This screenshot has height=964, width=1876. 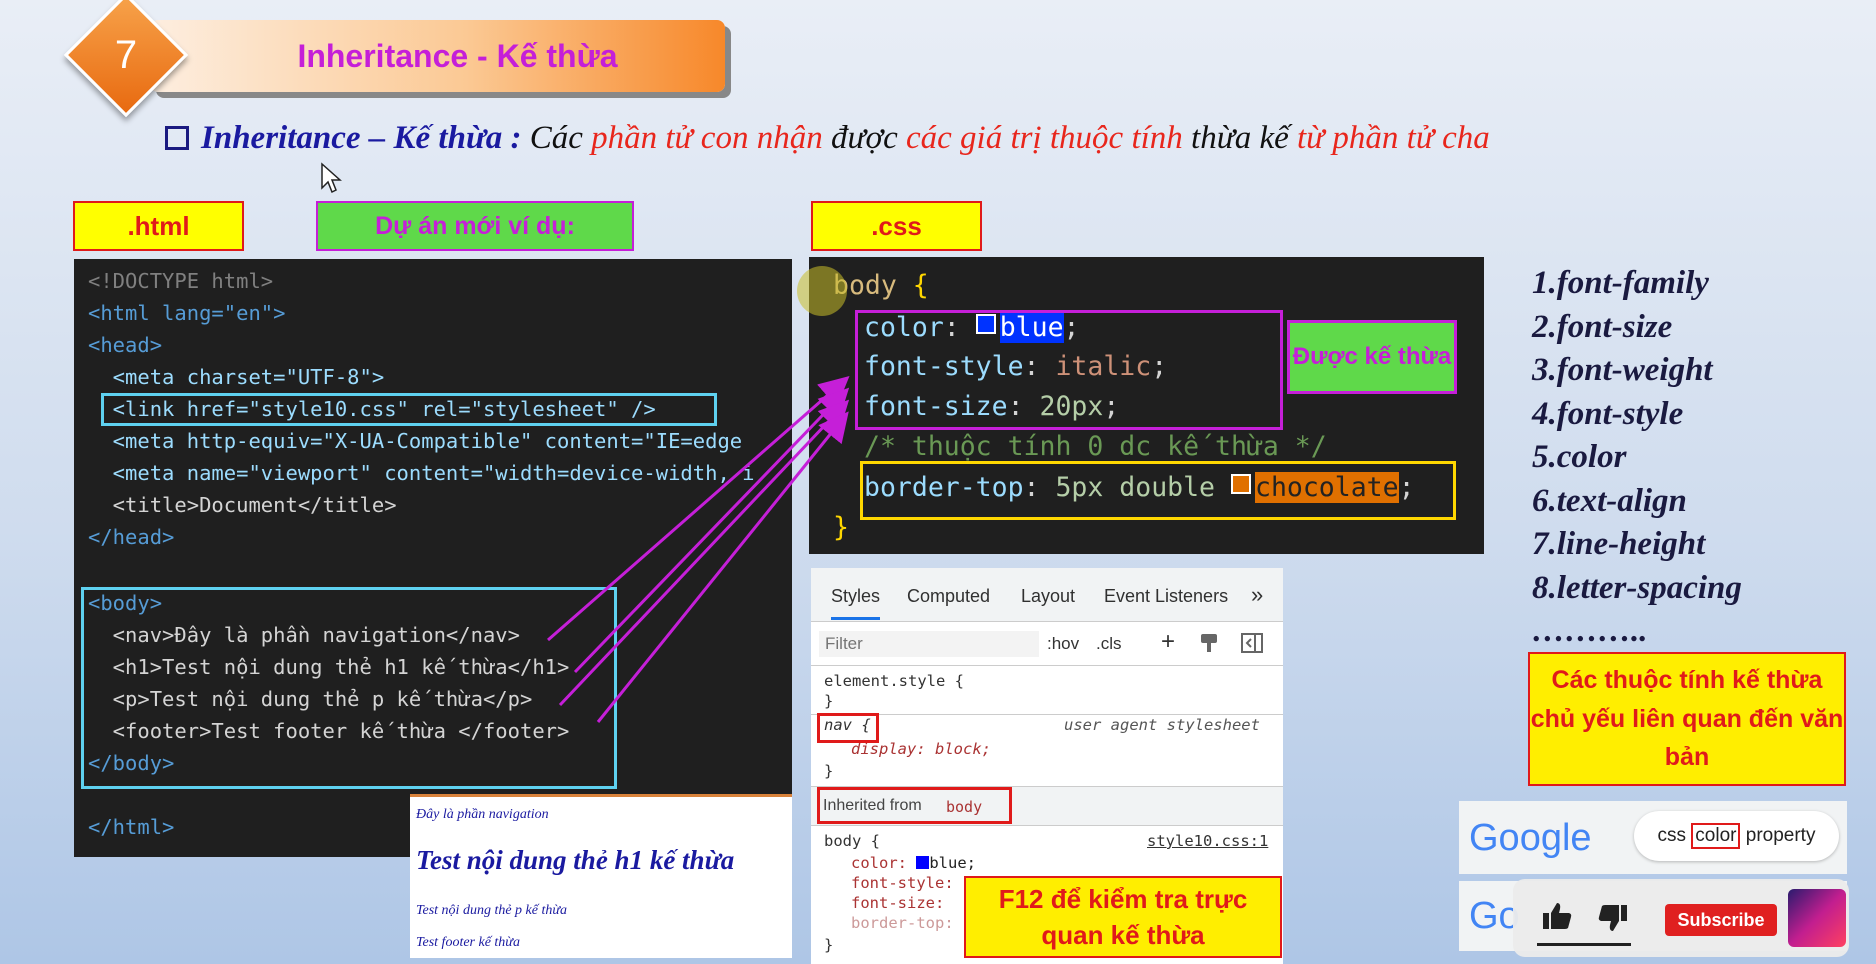 I want to click on paint-icon, so click(x=1209, y=643).